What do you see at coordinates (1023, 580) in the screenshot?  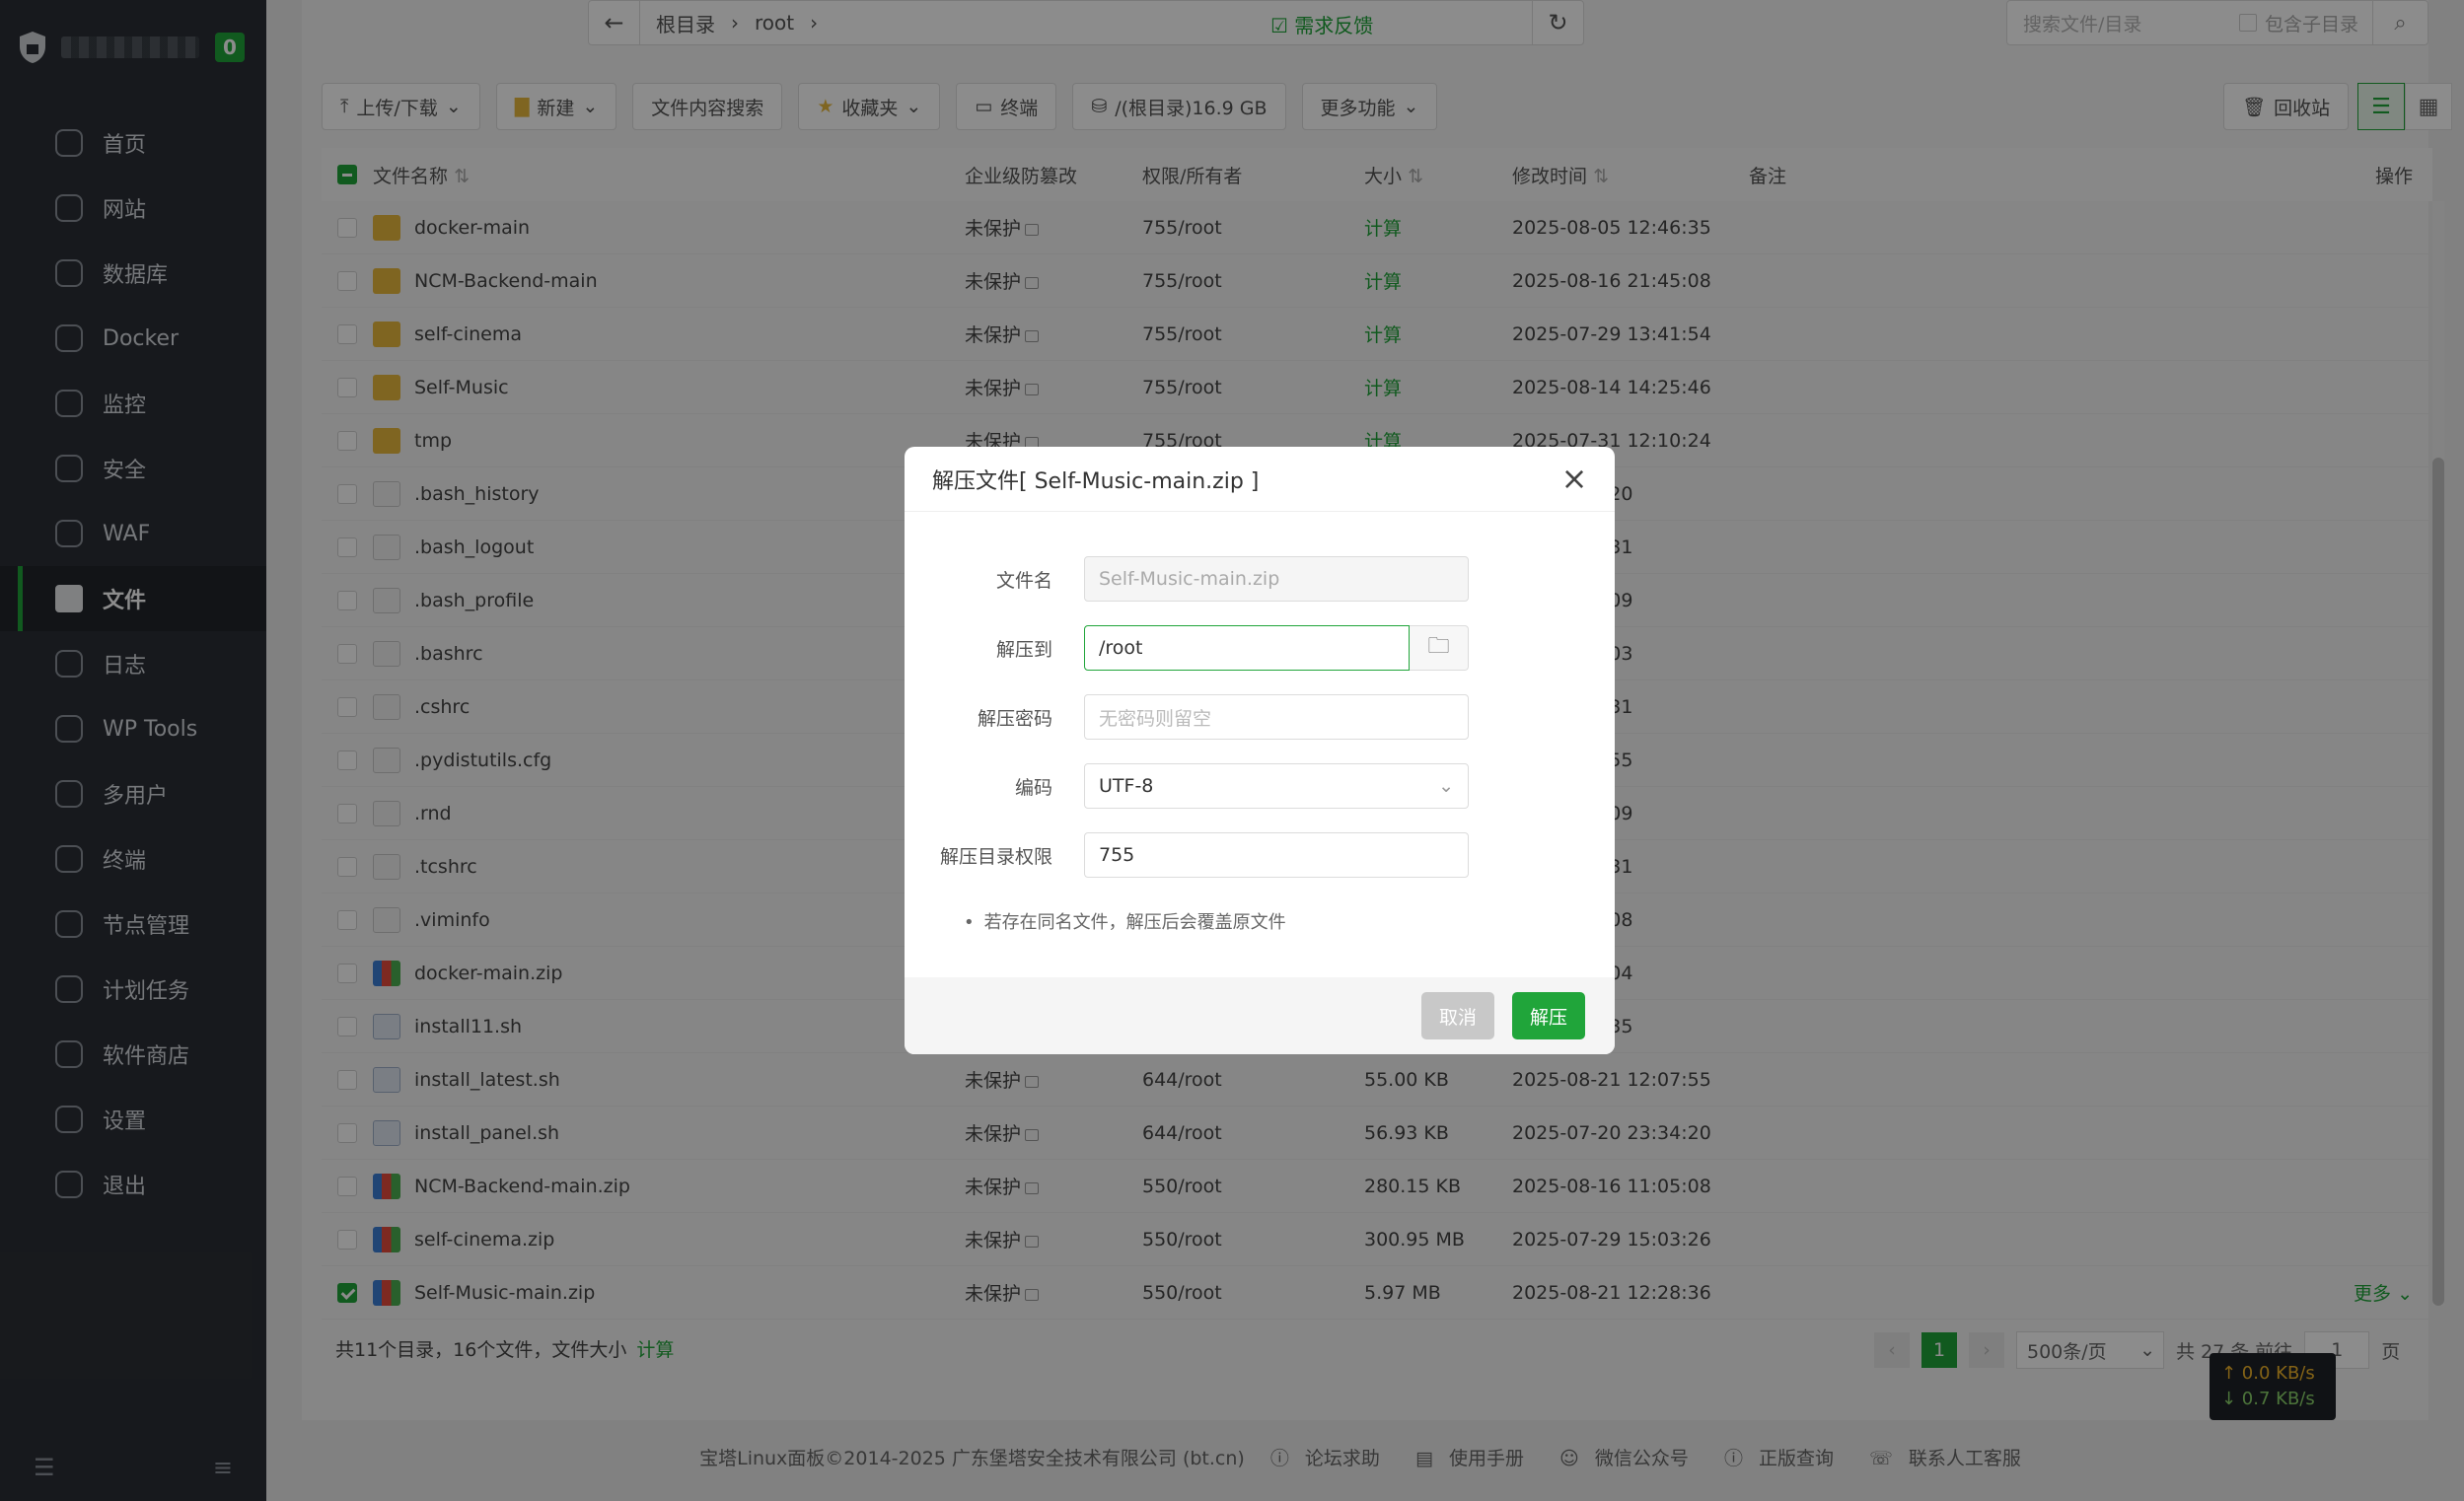 I see `filename-label: 文件名` at bounding box center [1023, 580].